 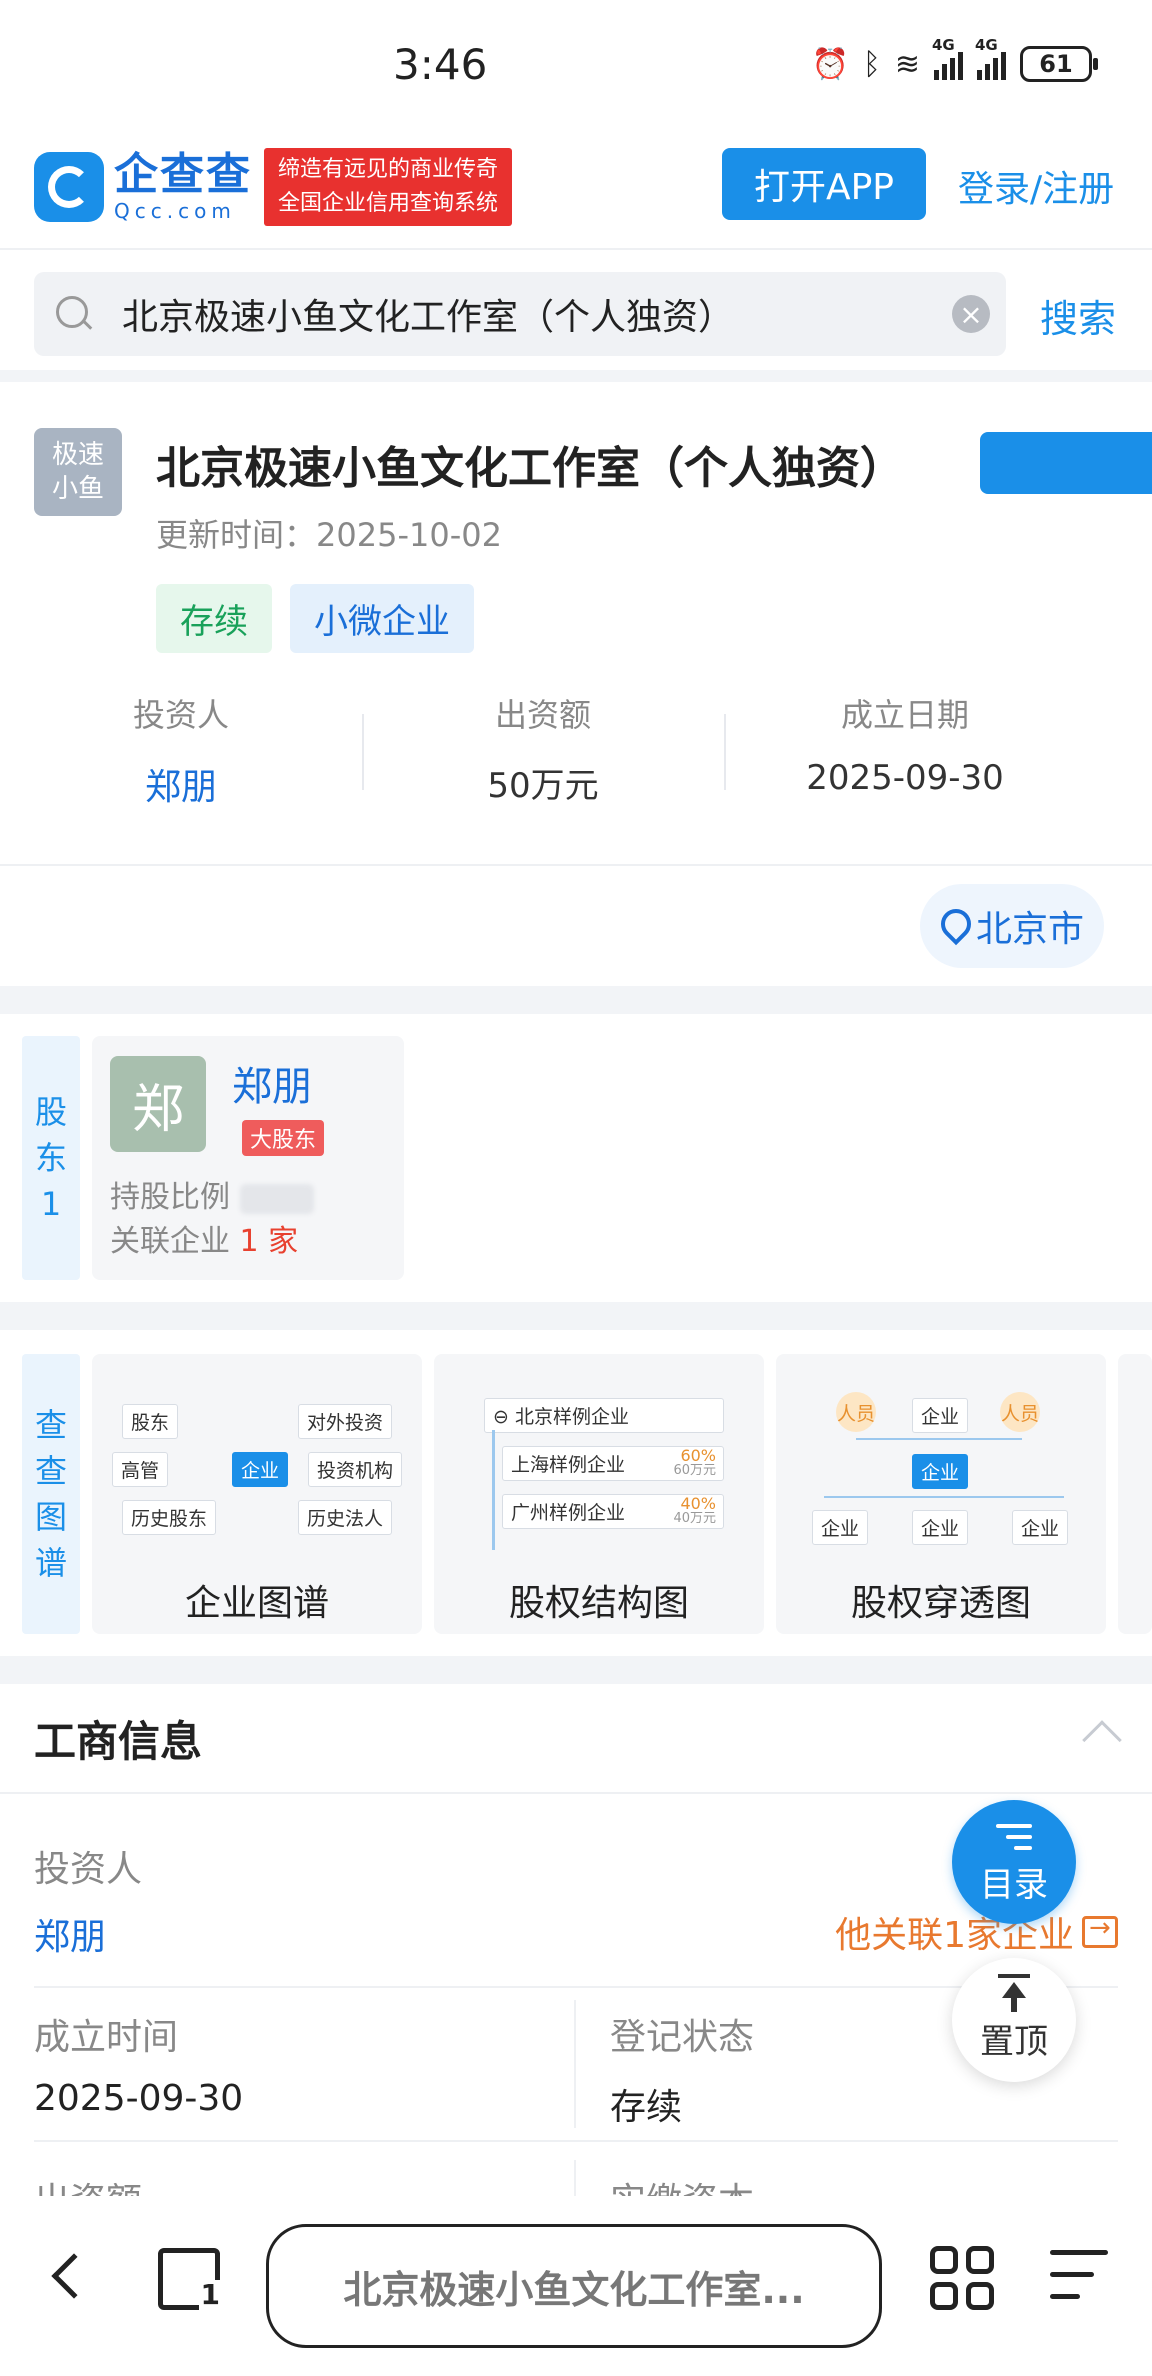 What do you see at coordinates (694, 1510) in the screenshot?
I see `pct-label: 40% 40万元` at bounding box center [694, 1510].